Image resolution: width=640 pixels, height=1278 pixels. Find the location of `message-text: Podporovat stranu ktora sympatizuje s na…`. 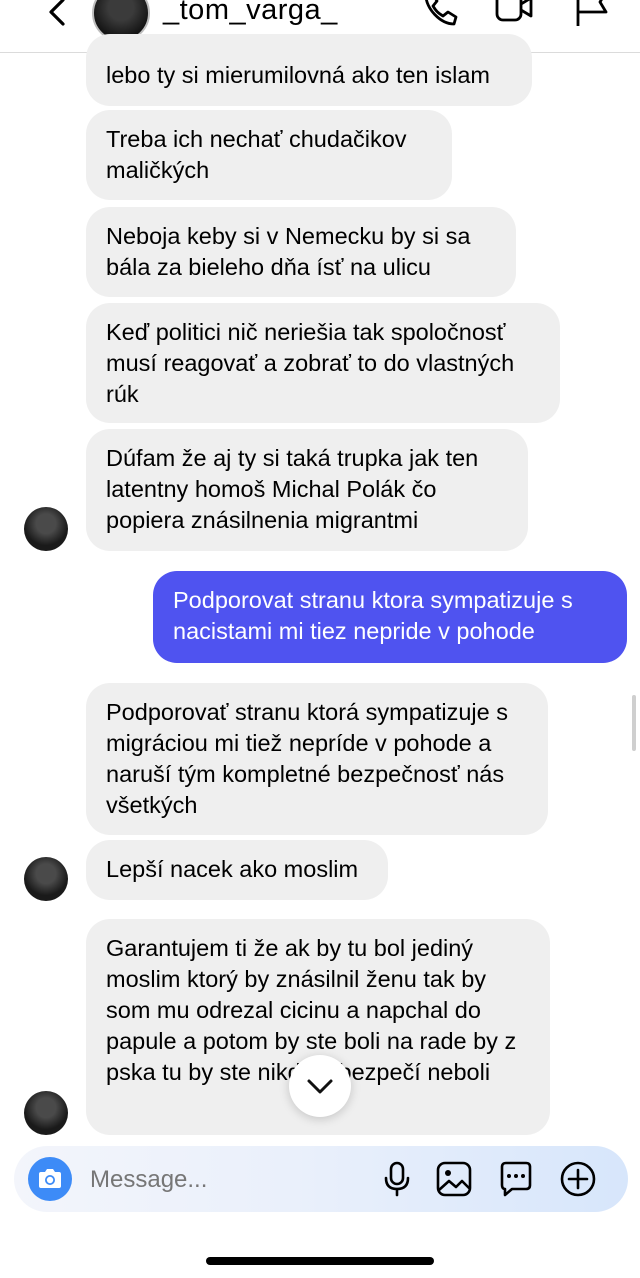

message-text: Podporovat stranu ktora sympatizuje s na… is located at coordinates (373, 615).